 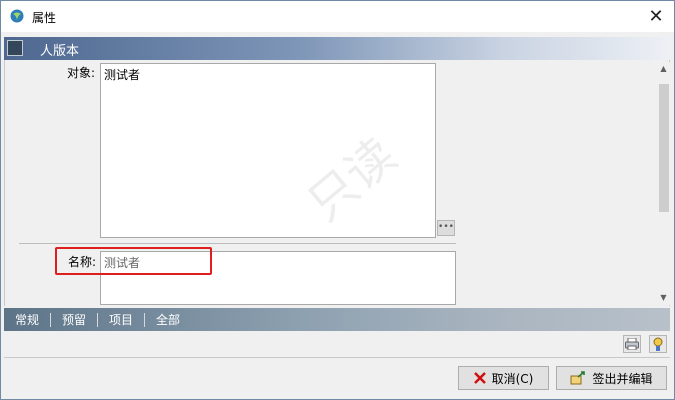 I want to click on item-view-button, so click(x=658, y=344).